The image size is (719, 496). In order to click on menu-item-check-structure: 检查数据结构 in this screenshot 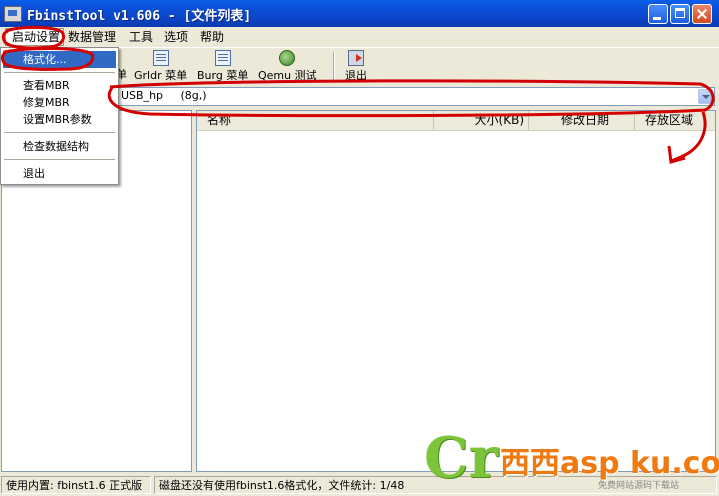, I will do `click(59, 146)`.